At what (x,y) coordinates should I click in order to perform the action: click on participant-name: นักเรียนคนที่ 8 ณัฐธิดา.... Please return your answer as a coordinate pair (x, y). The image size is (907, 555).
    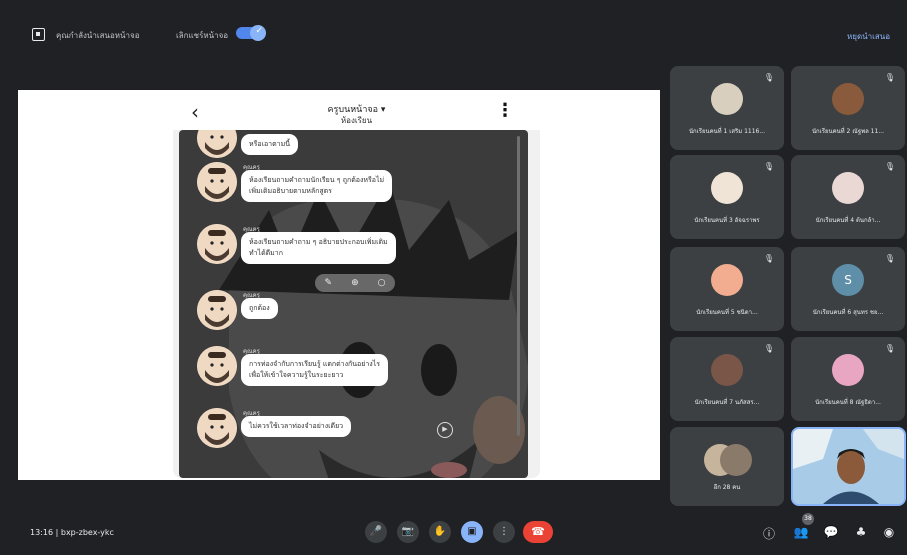
    Looking at the image, I should click on (848, 402).